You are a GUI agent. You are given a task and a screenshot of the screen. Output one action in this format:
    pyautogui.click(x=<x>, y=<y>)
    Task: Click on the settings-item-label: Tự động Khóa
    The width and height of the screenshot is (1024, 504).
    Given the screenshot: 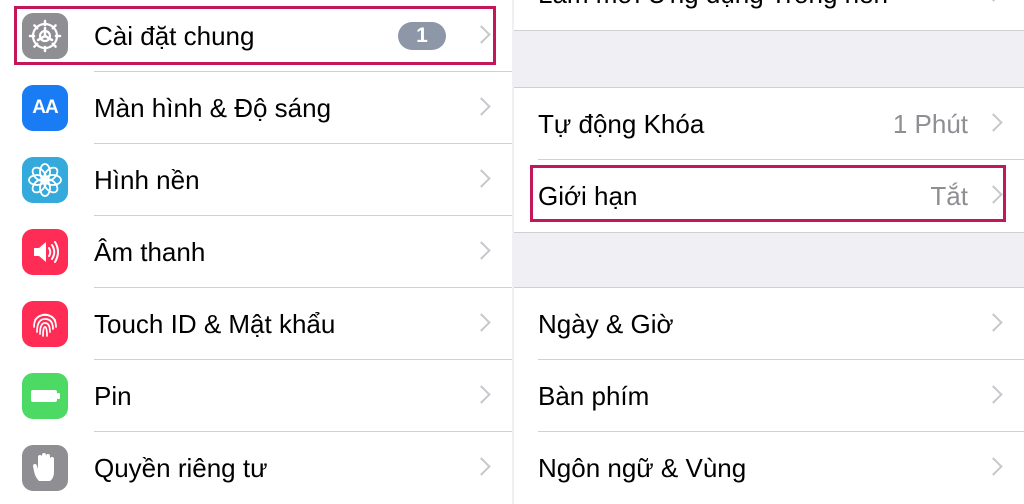 What is the action you would take?
    pyautogui.click(x=621, y=124)
    